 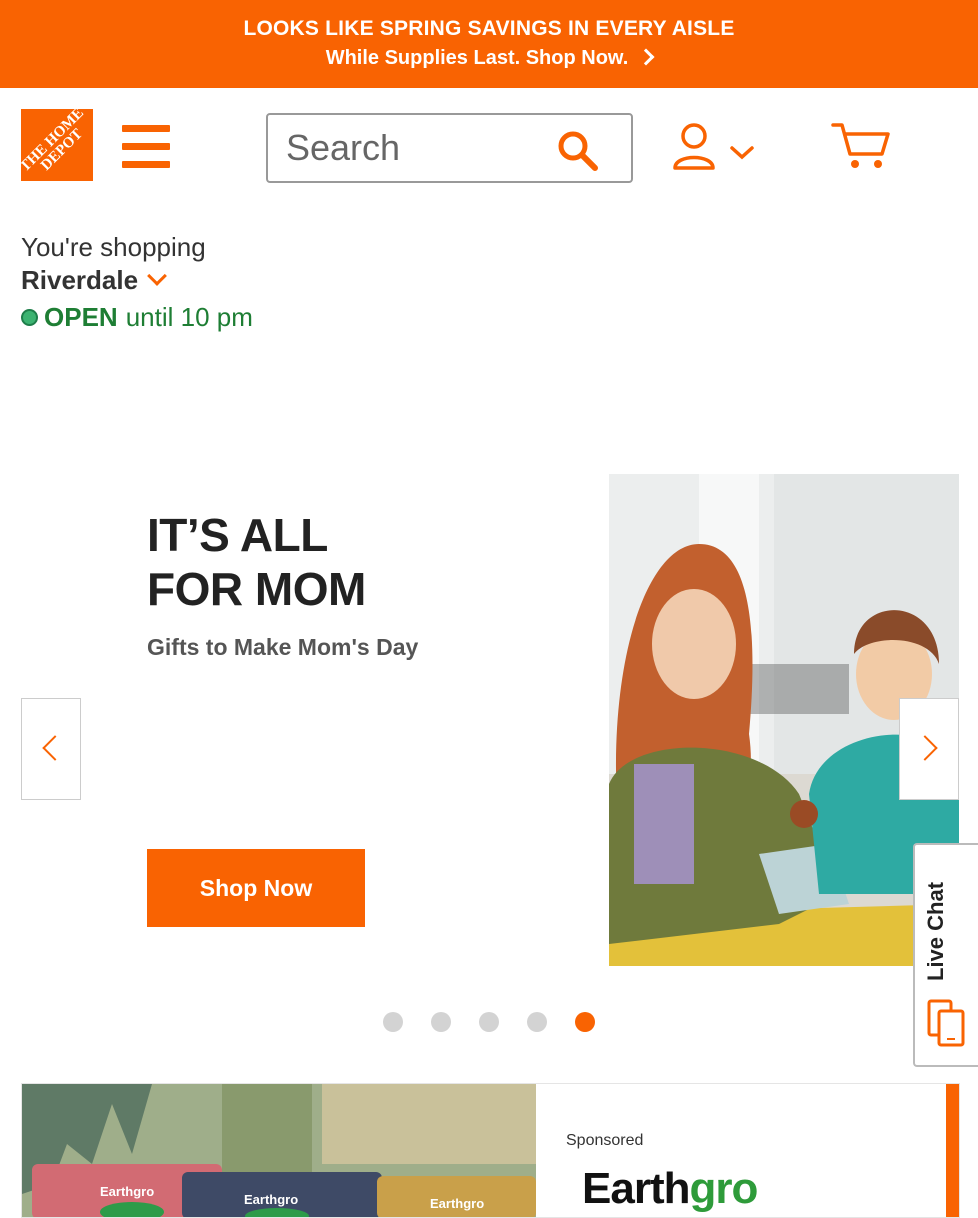 I want to click on brand-logo: Earthgro, so click(x=670, y=1189).